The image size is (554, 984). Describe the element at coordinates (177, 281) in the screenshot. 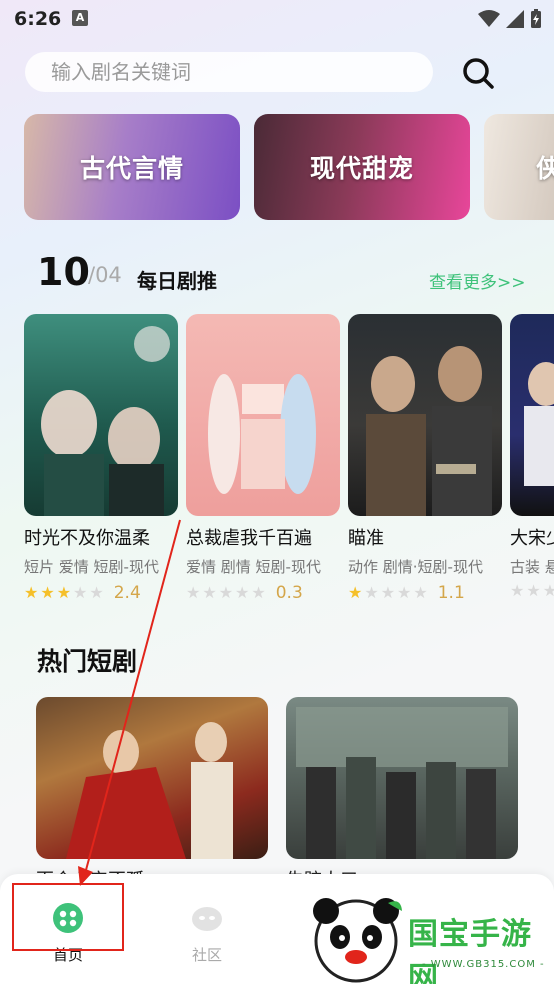

I see `daily-title: 每日剧推` at that location.